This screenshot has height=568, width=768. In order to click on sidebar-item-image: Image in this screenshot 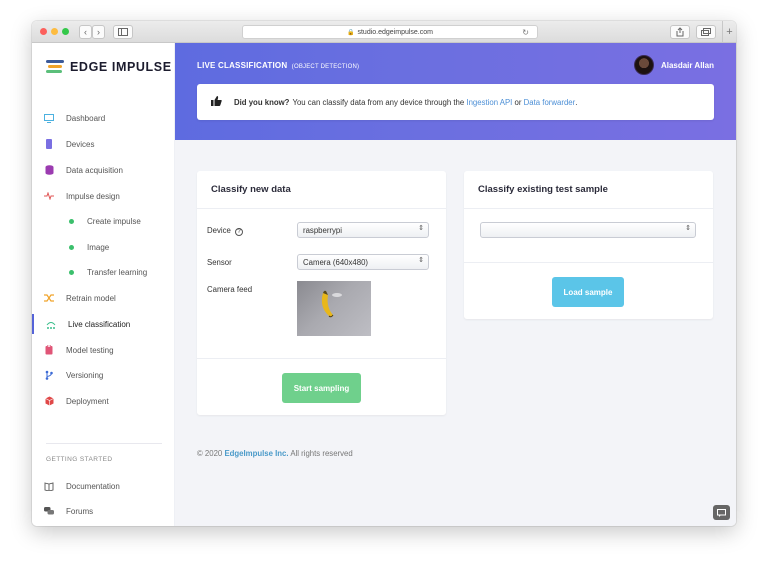, I will do `click(103, 247)`.